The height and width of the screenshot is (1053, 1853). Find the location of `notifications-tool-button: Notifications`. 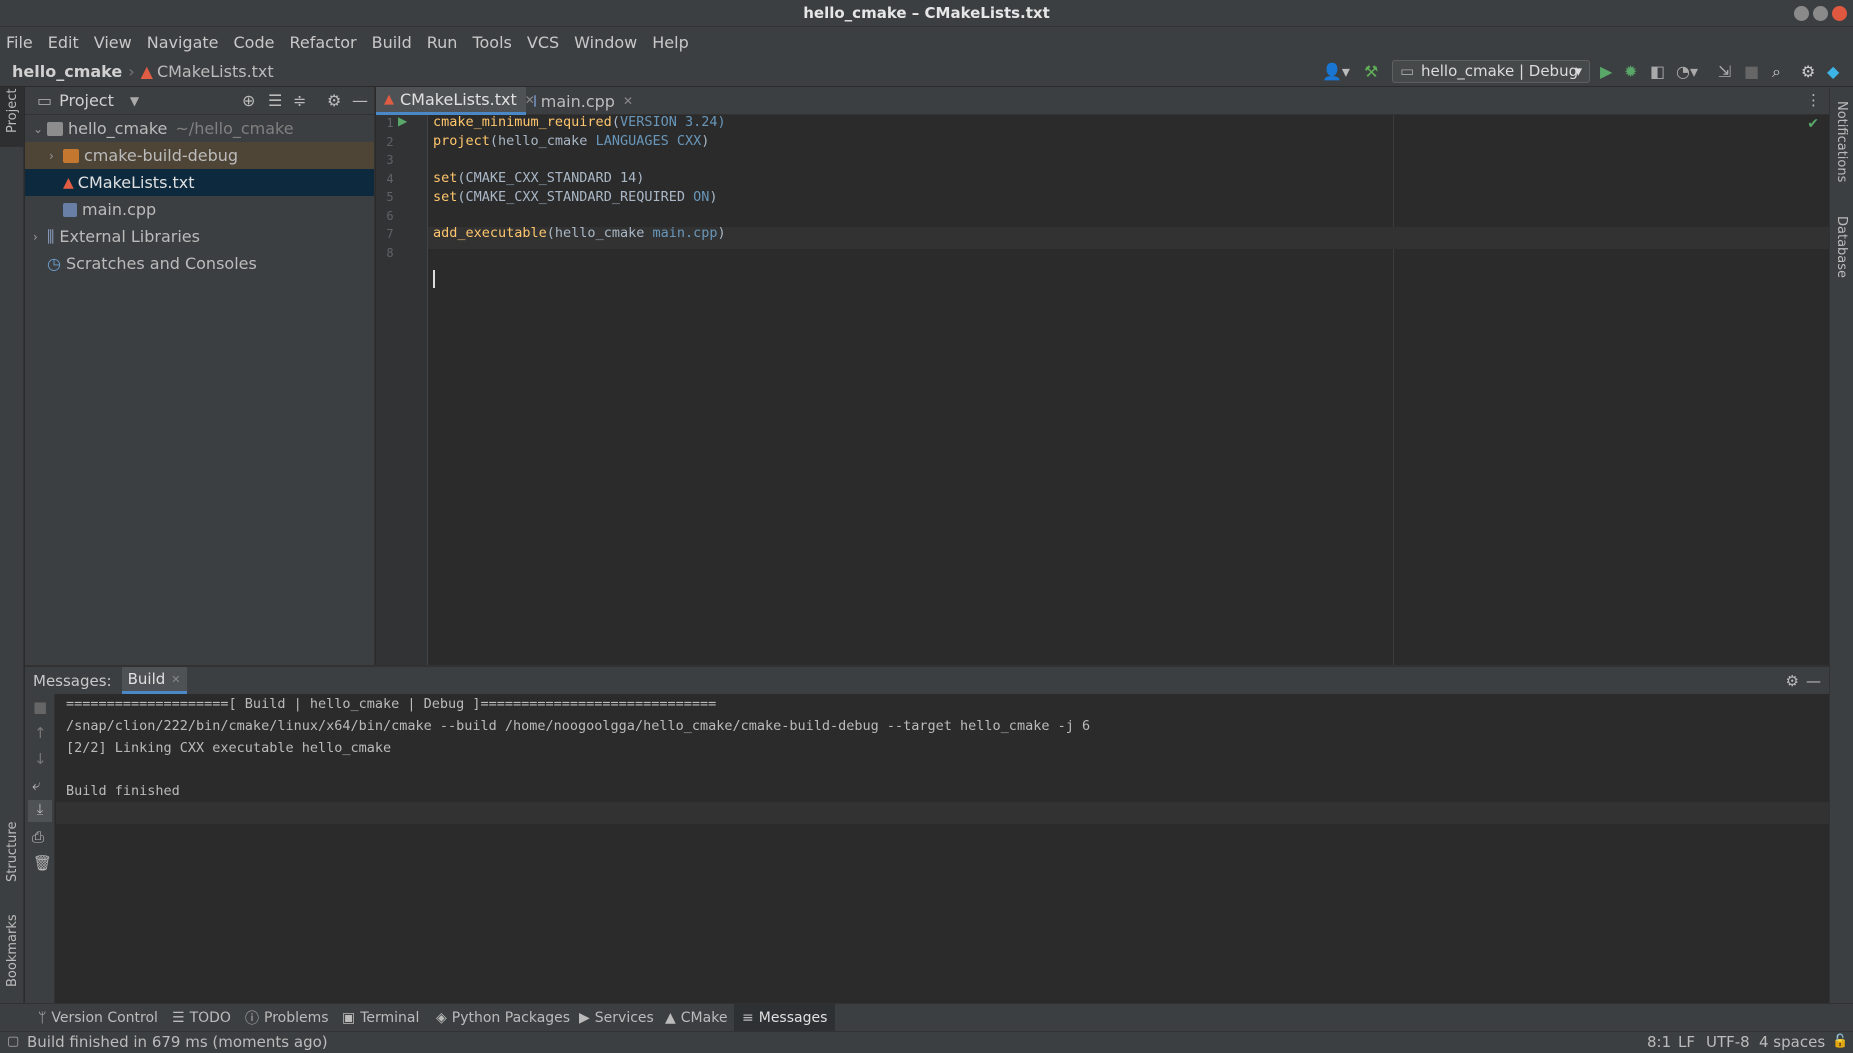

notifications-tool-button: Notifications is located at coordinates (1841, 147).